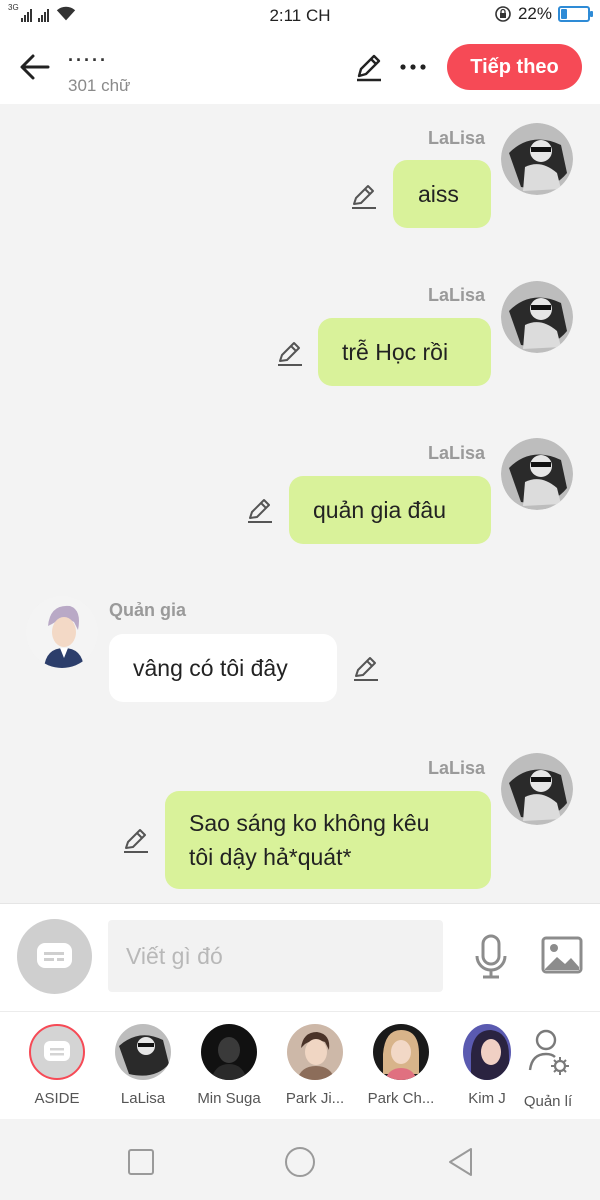 The image size is (600, 1200). Describe the element at coordinates (57, 1098) in the screenshot. I see `character-name: ASIDE` at that location.